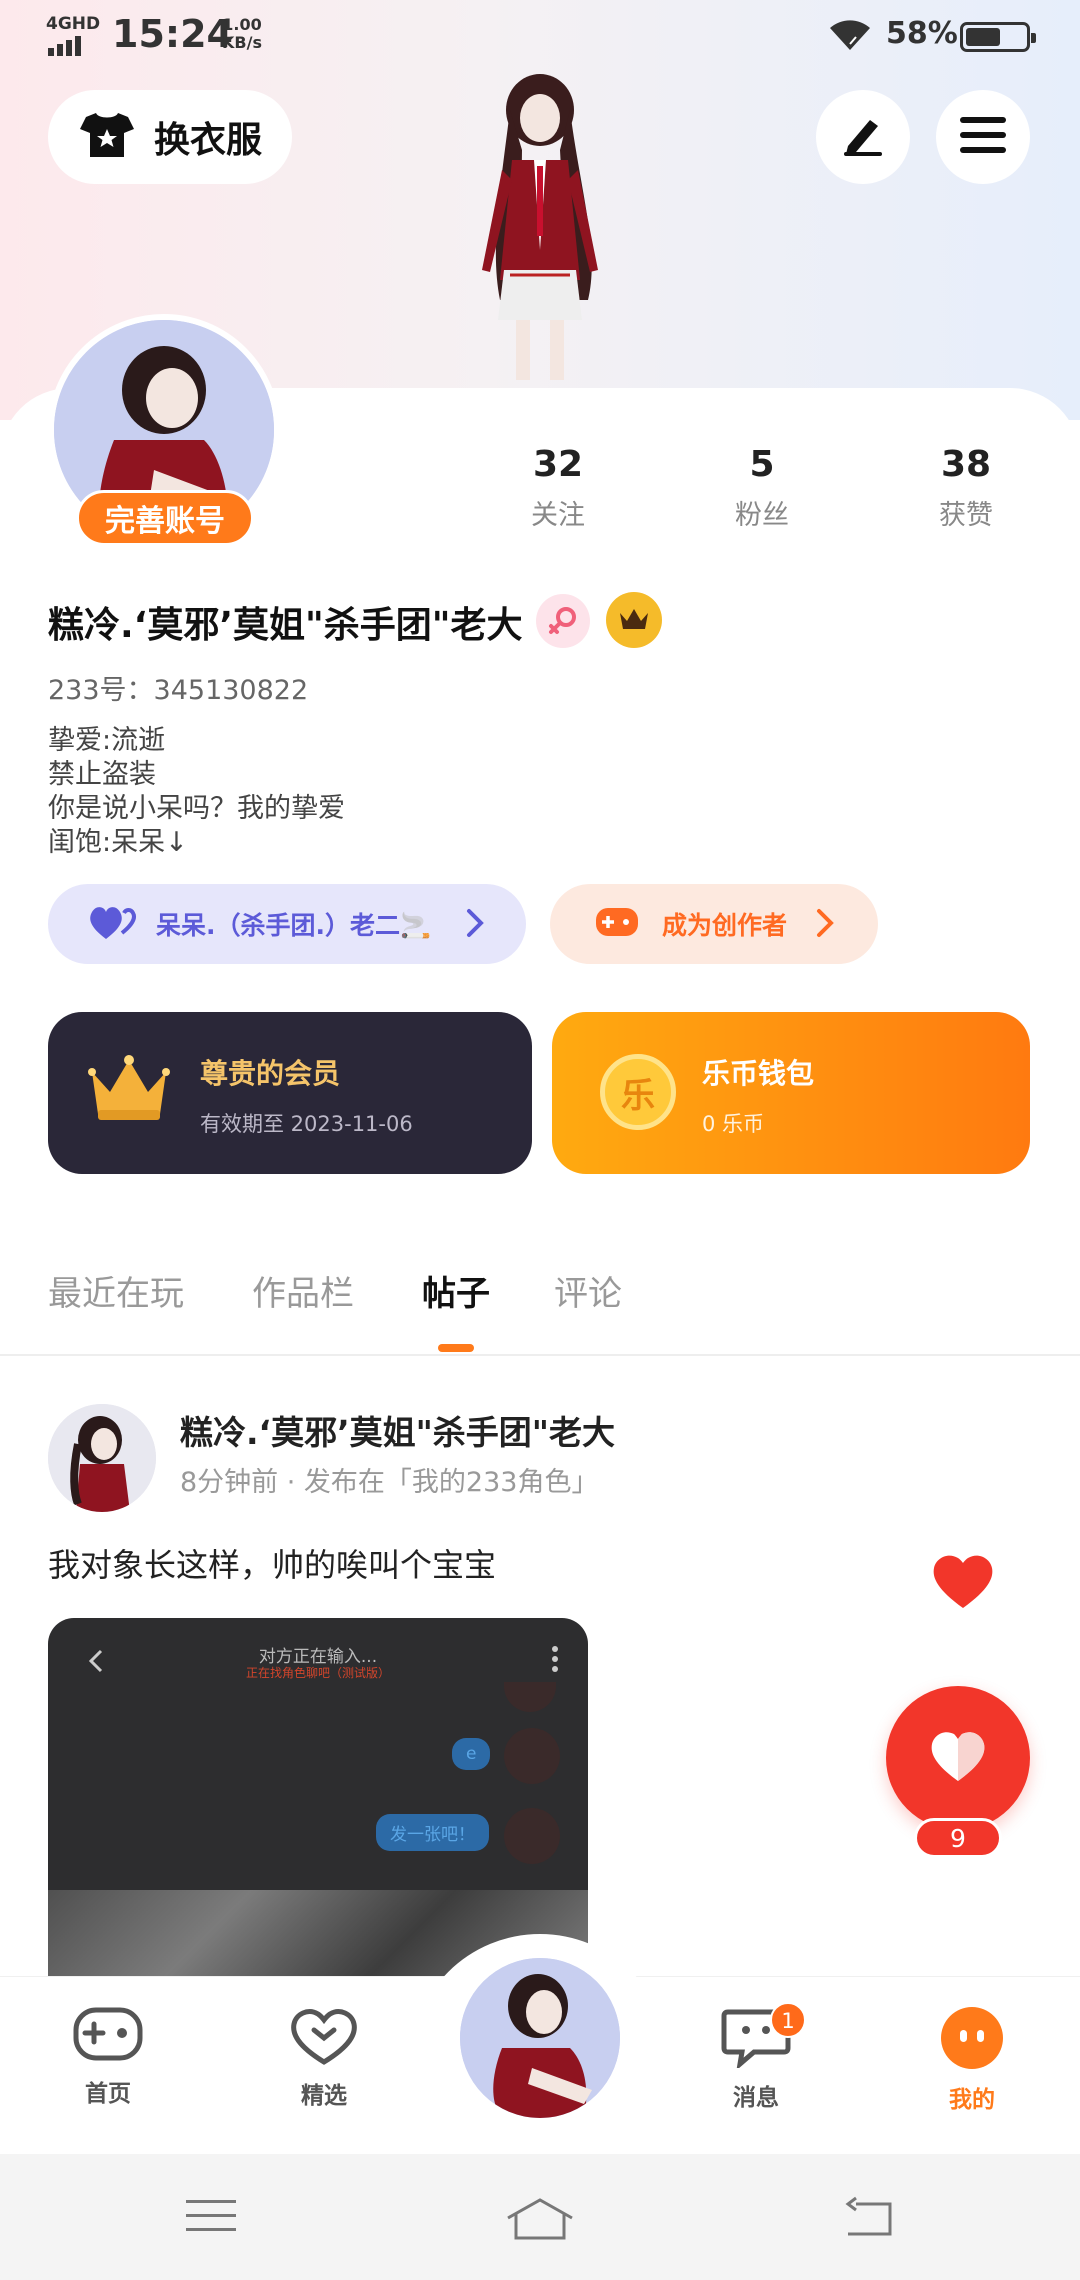  Describe the element at coordinates (972, 2040) in the screenshot. I see `smiley-face-icon` at that location.